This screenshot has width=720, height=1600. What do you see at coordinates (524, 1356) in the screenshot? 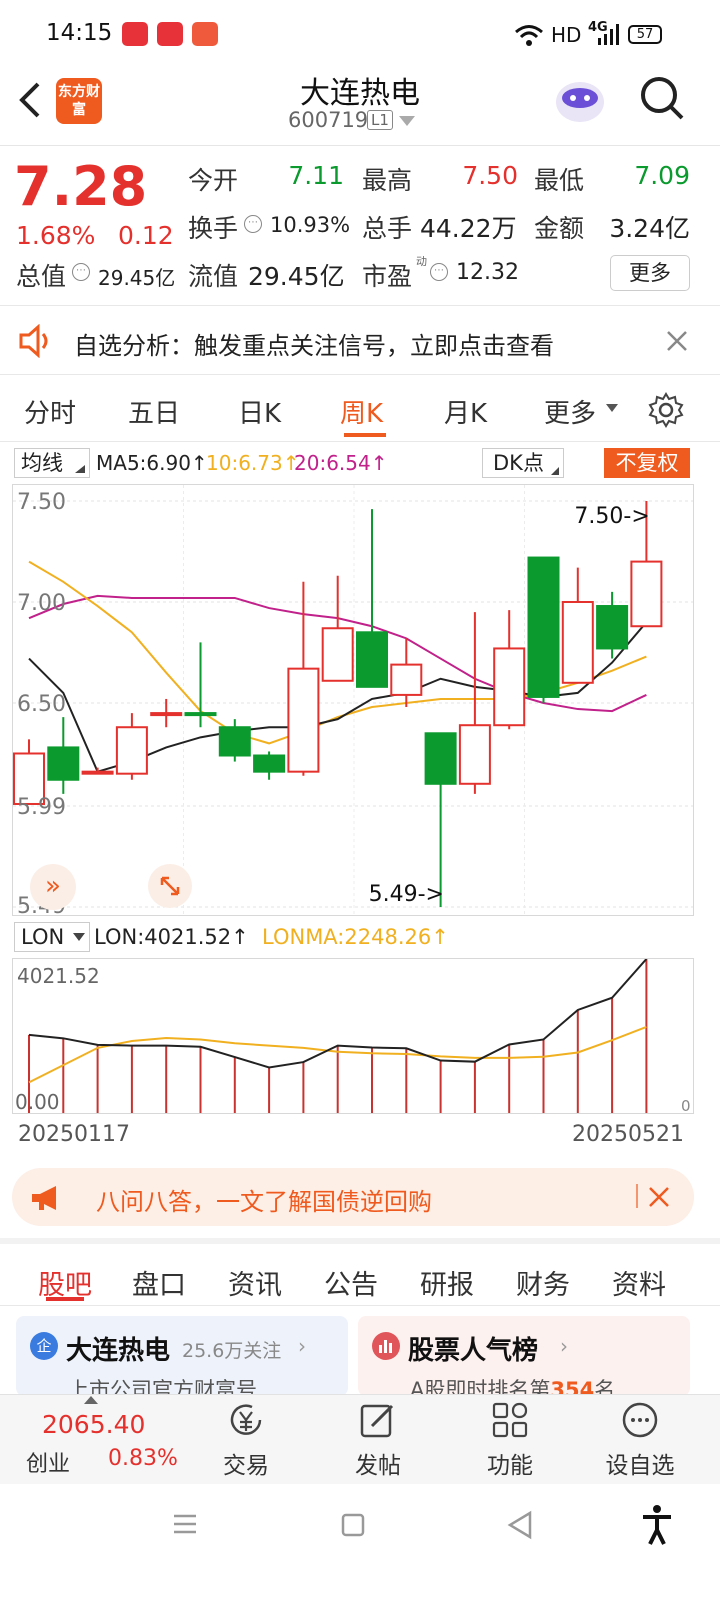
I see `popularity-card: 股票人气榜 › A股即时排名第354名` at bounding box center [524, 1356].